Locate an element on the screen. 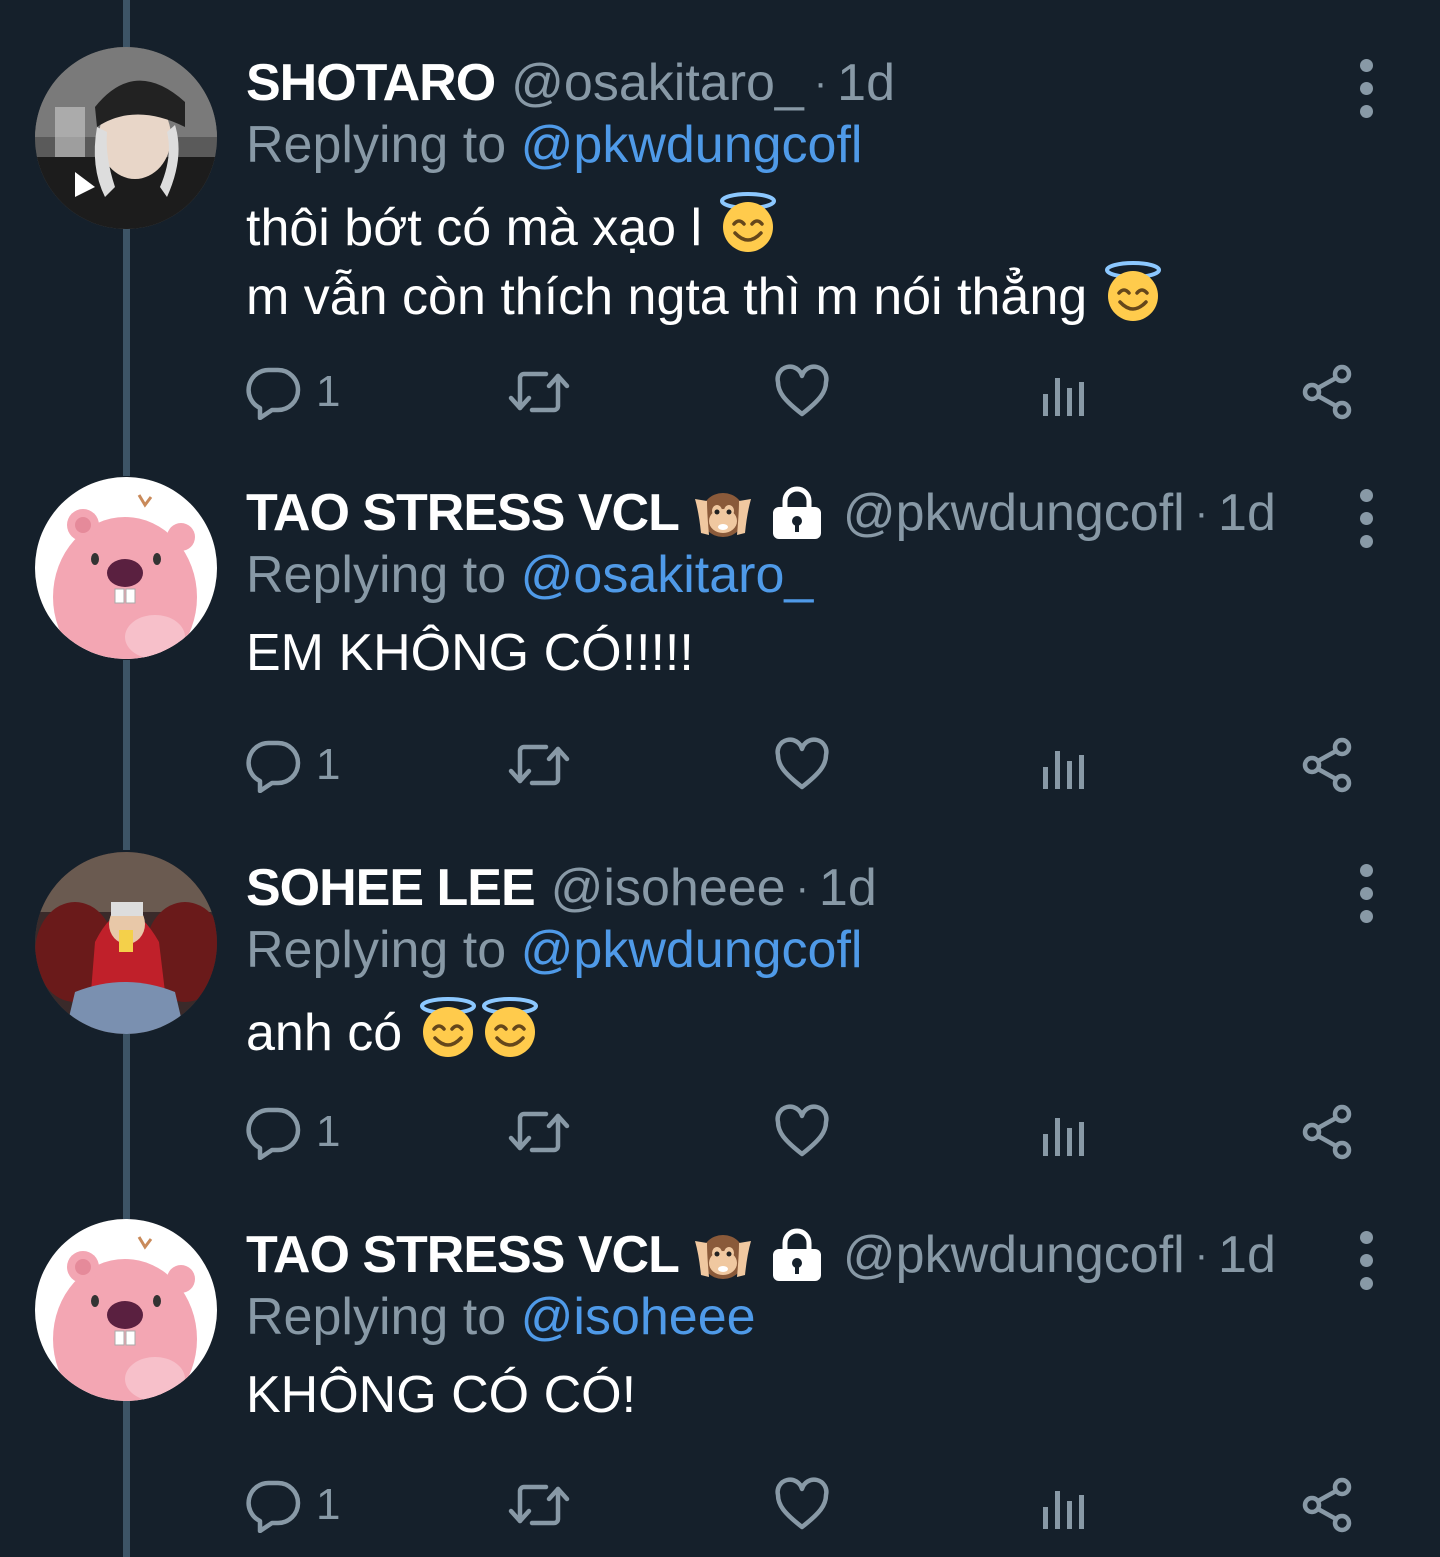 The height and width of the screenshot is (1557, 1440). mention-link: @isoheee is located at coordinates (638, 1317).